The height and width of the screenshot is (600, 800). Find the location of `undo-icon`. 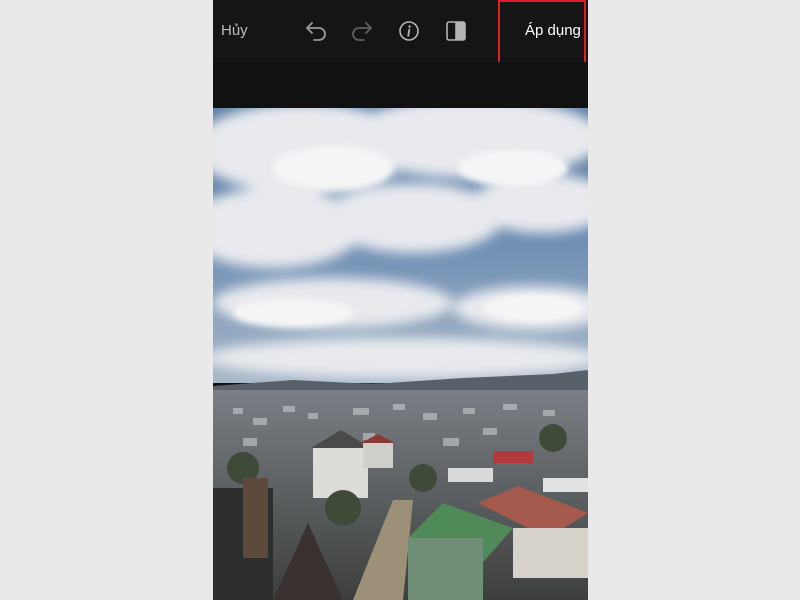

undo-icon is located at coordinates (316, 31).